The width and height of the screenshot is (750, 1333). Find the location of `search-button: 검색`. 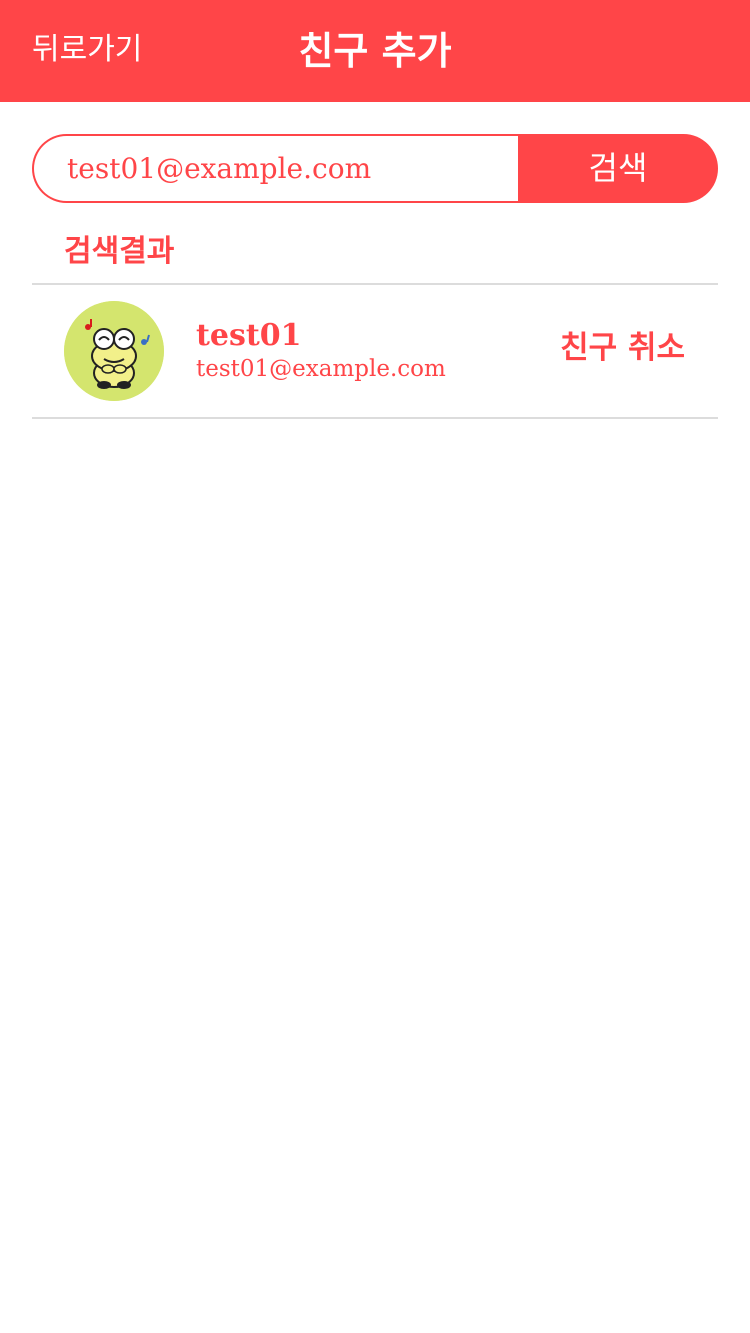

search-button: 검색 is located at coordinates (618, 168).